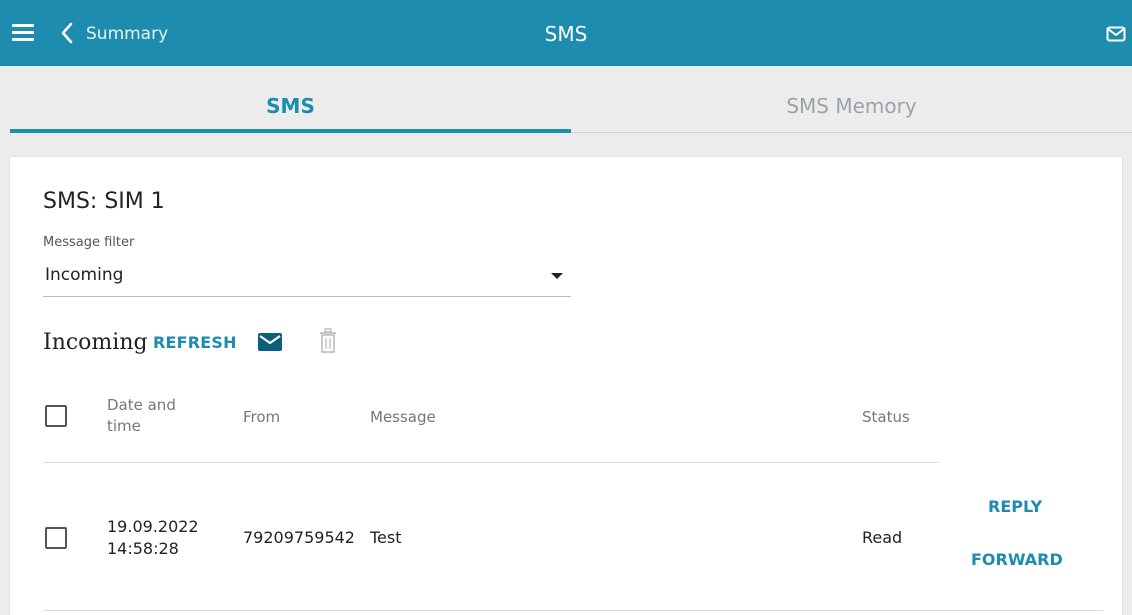 The width and height of the screenshot is (1132, 615). I want to click on row-status: Read, so click(882, 537).